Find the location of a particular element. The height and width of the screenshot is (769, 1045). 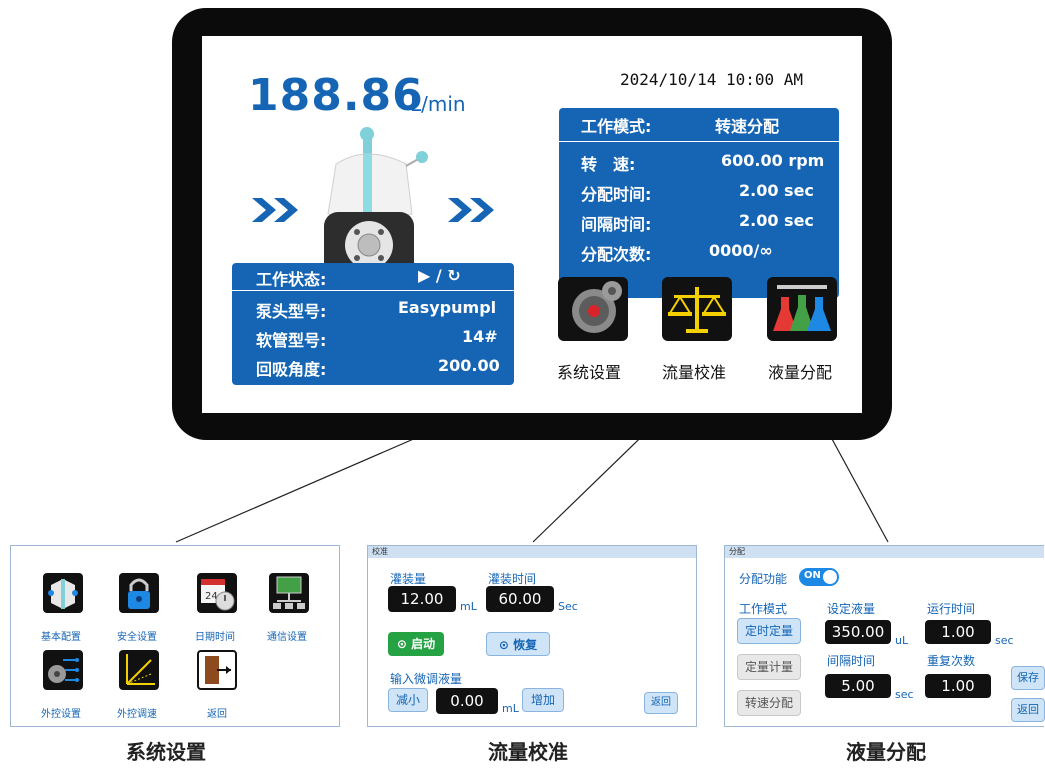

work-mode-label: 工作模式 is located at coordinates (763, 609).